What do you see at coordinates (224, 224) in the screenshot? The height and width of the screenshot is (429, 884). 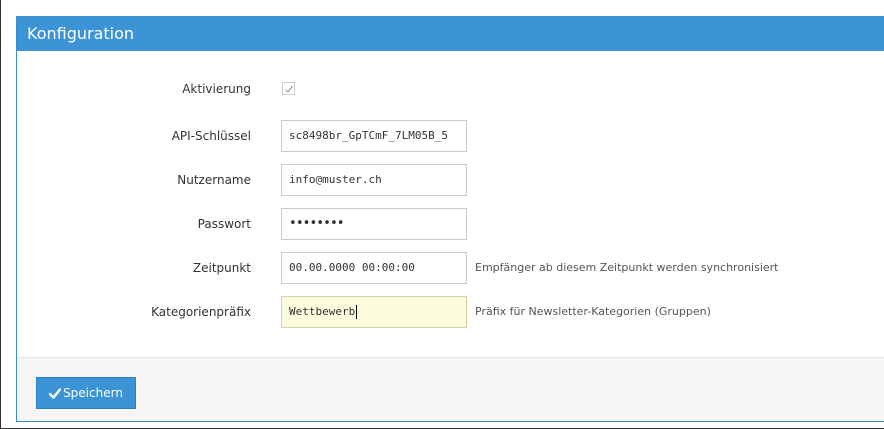 I see `password-label: Passwort` at bounding box center [224, 224].